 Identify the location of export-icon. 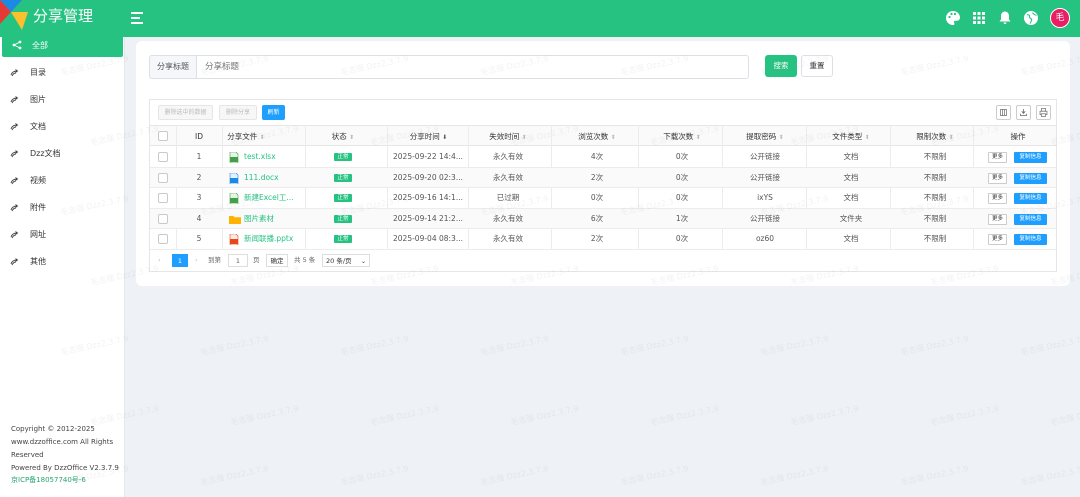
(1023, 112).